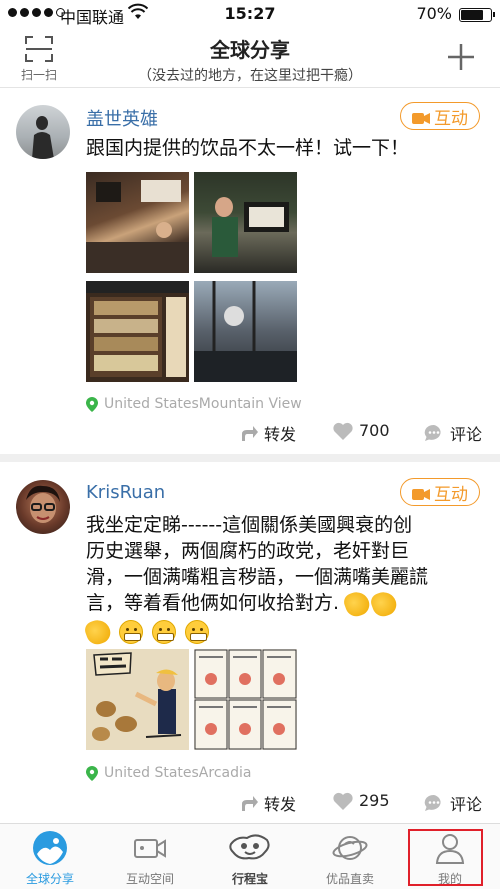 The image size is (500, 889). I want to click on navigation-bar: 扫一扫 全球分享 （没去过的地方，在这里过把干瘾）, so click(250, 58).